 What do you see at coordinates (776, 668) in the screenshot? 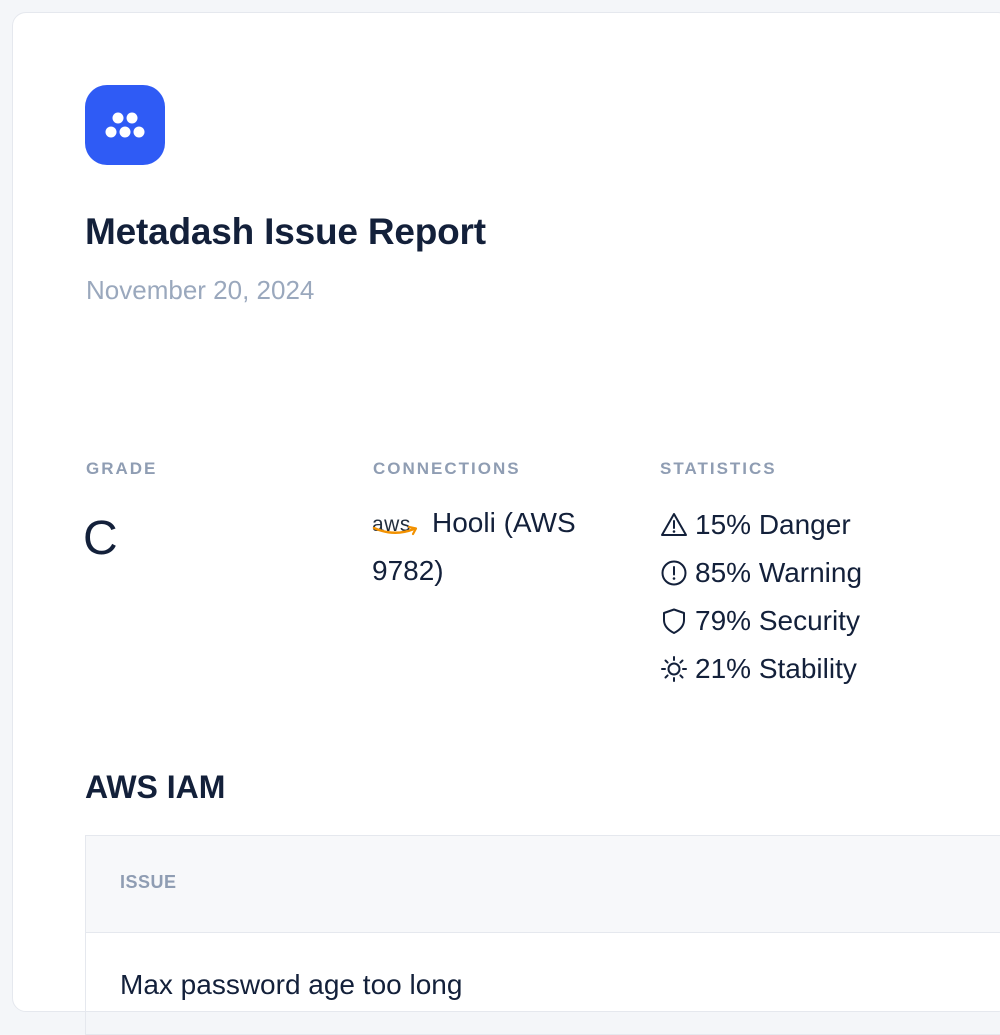
I see `stat-stability-text: 21% Stability` at bounding box center [776, 668].